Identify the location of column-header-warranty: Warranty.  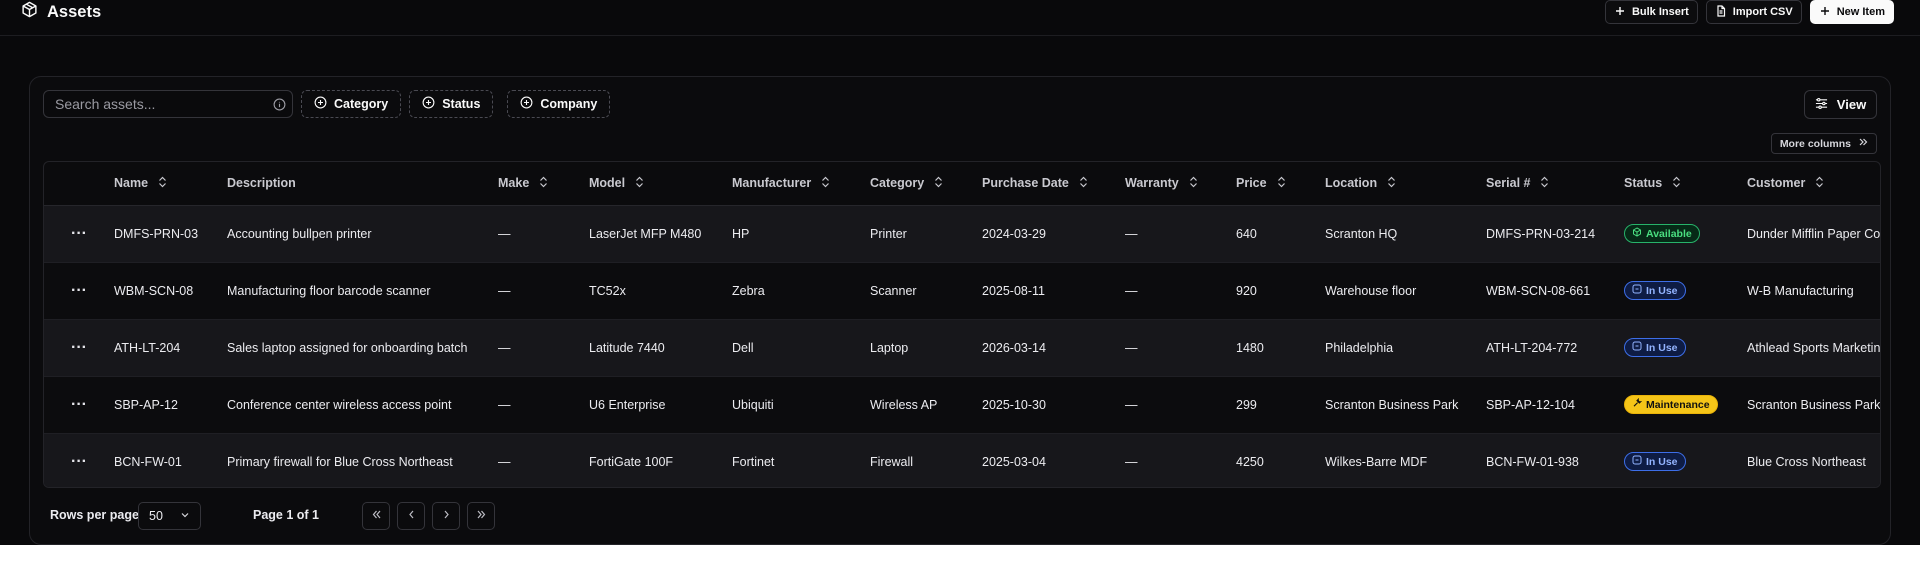
(1180, 184).